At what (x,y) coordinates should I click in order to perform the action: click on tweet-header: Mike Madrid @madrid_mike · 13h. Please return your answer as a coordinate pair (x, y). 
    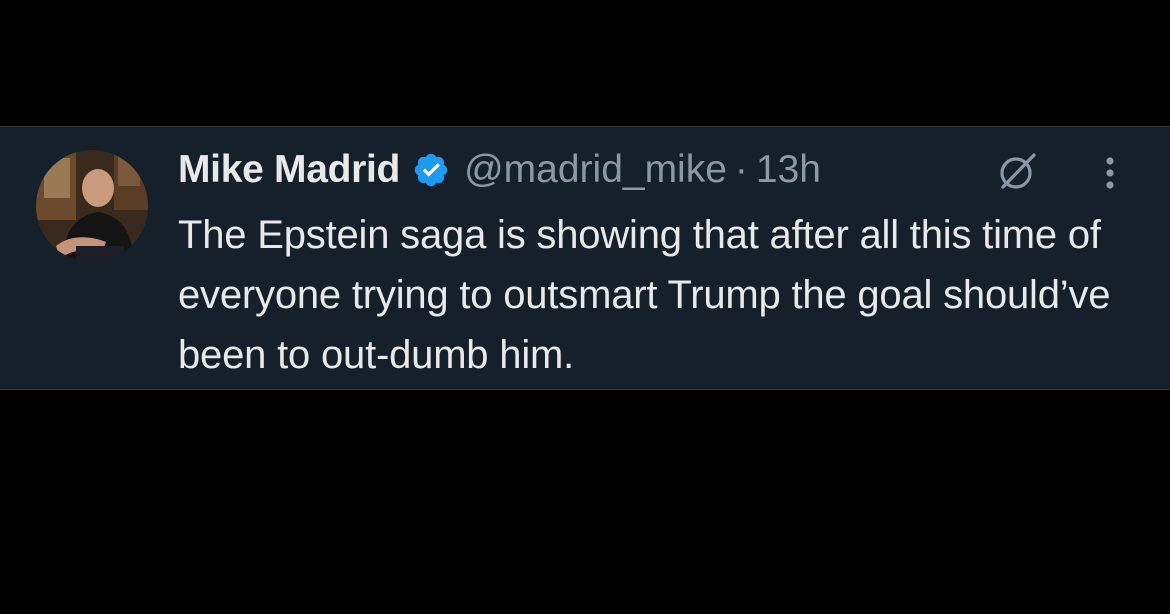
    Looking at the image, I should click on (499, 170).